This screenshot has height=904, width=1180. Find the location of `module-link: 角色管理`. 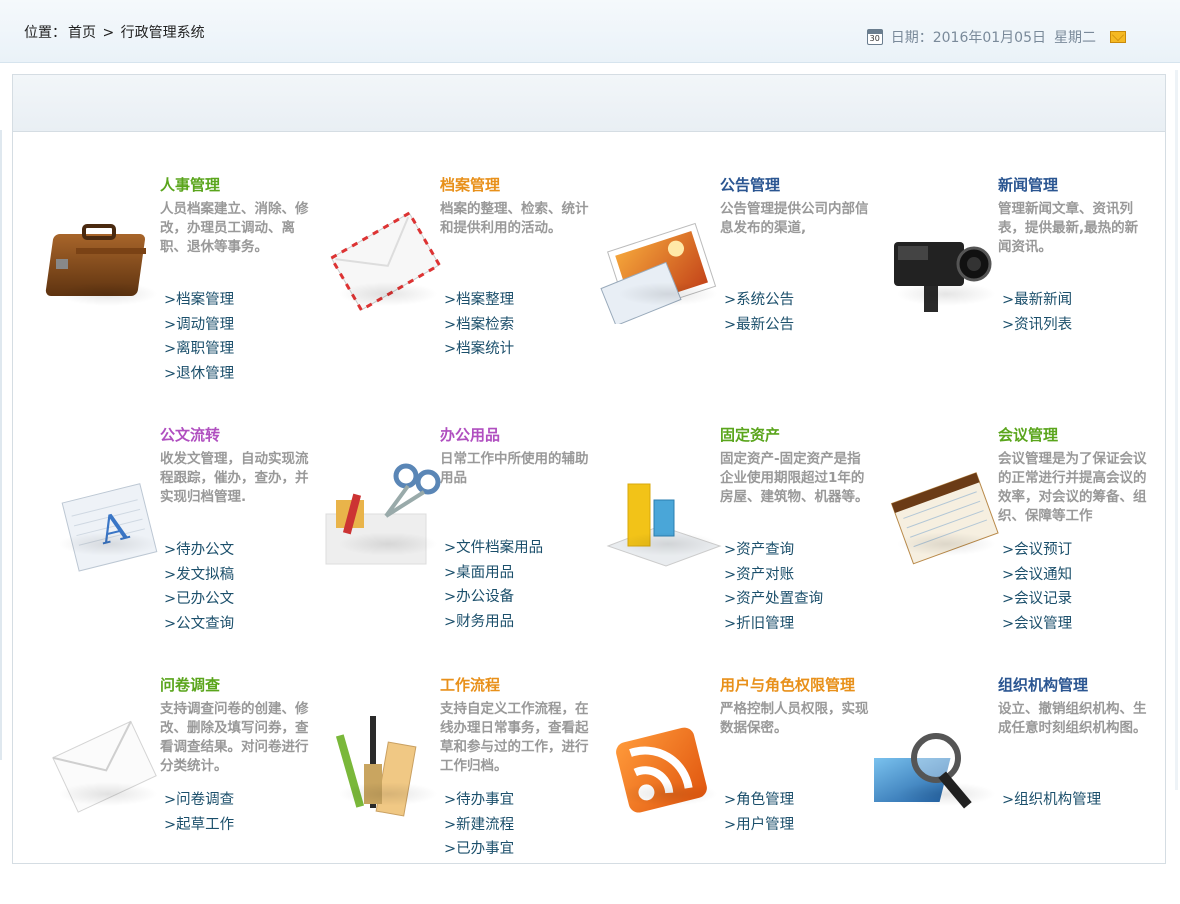

module-link: 角色管理 is located at coordinates (759, 800).